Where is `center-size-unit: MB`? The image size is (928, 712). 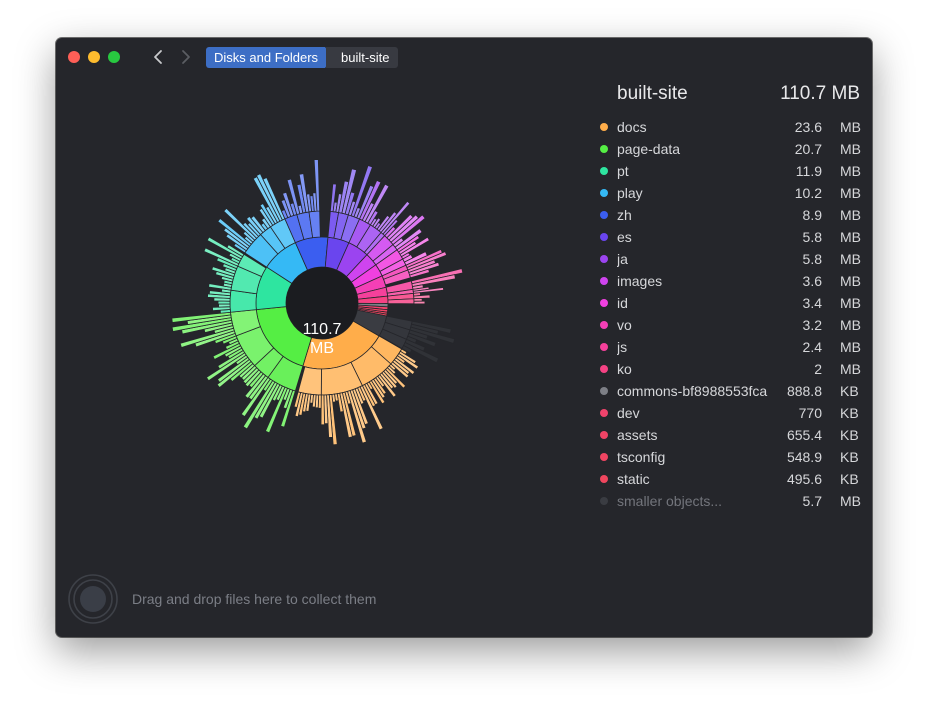 center-size-unit: MB is located at coordinates (322, 348).